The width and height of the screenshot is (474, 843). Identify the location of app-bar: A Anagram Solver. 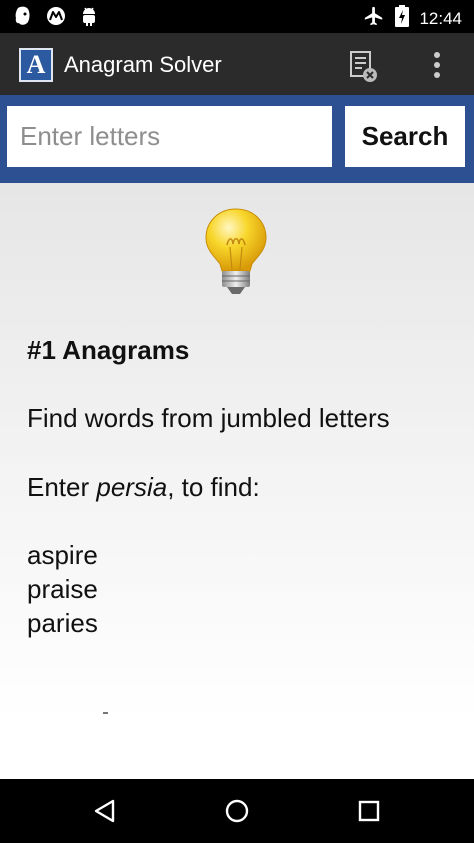
(237, 64).